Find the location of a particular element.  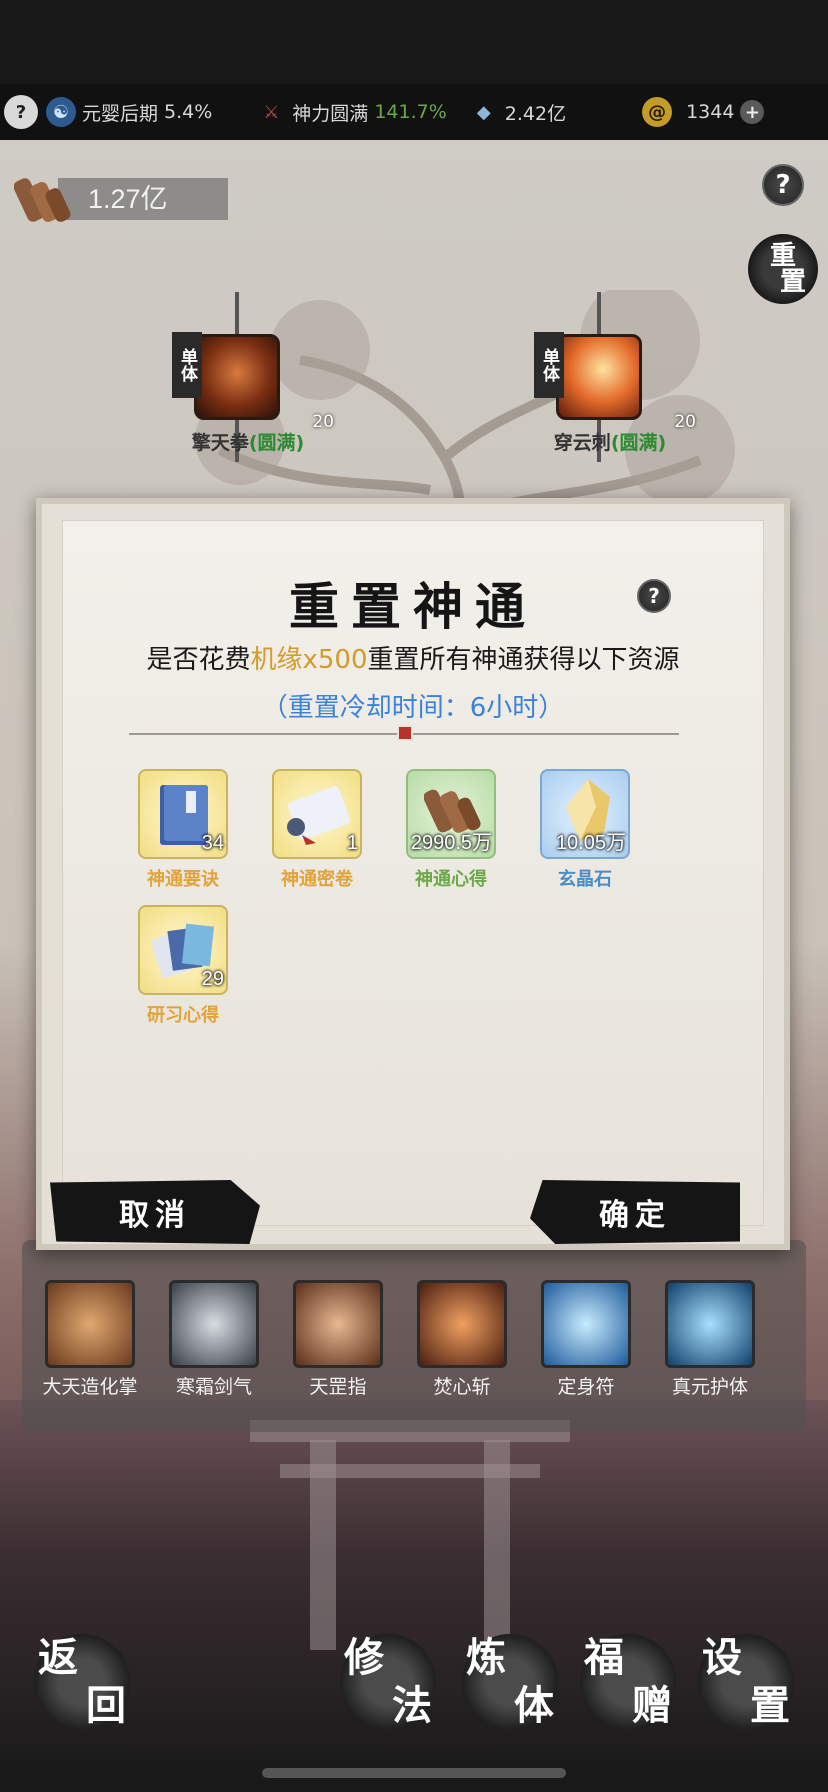

crystal-value: 2.42亿 is located at coordinates (535, 113).